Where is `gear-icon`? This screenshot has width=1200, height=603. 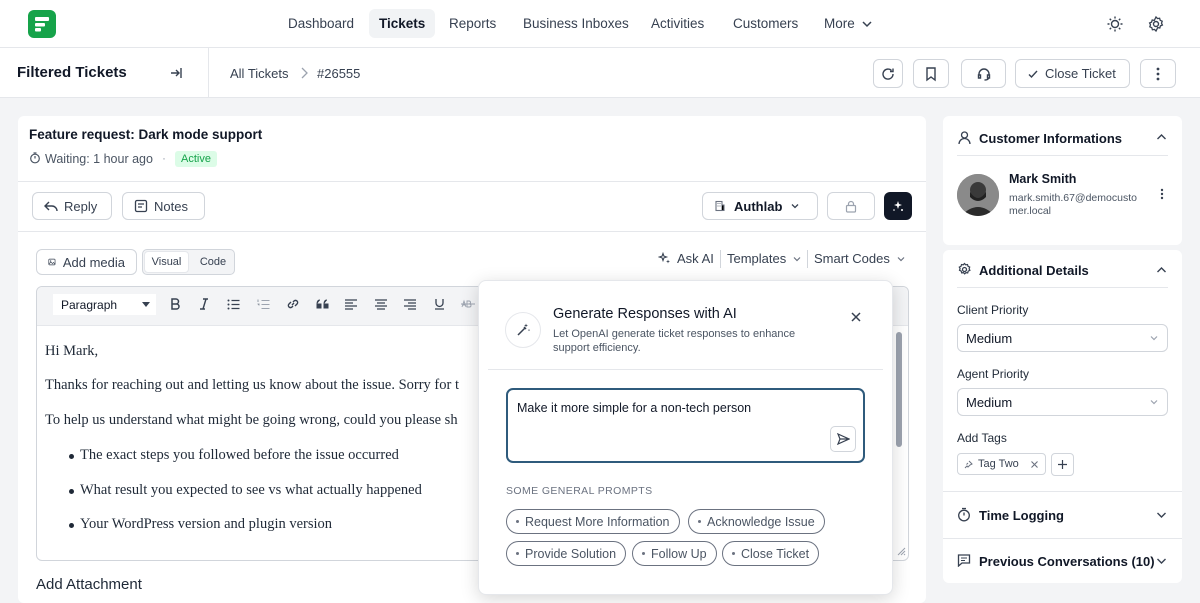
gear-icon is located at coordinates (964, 269).